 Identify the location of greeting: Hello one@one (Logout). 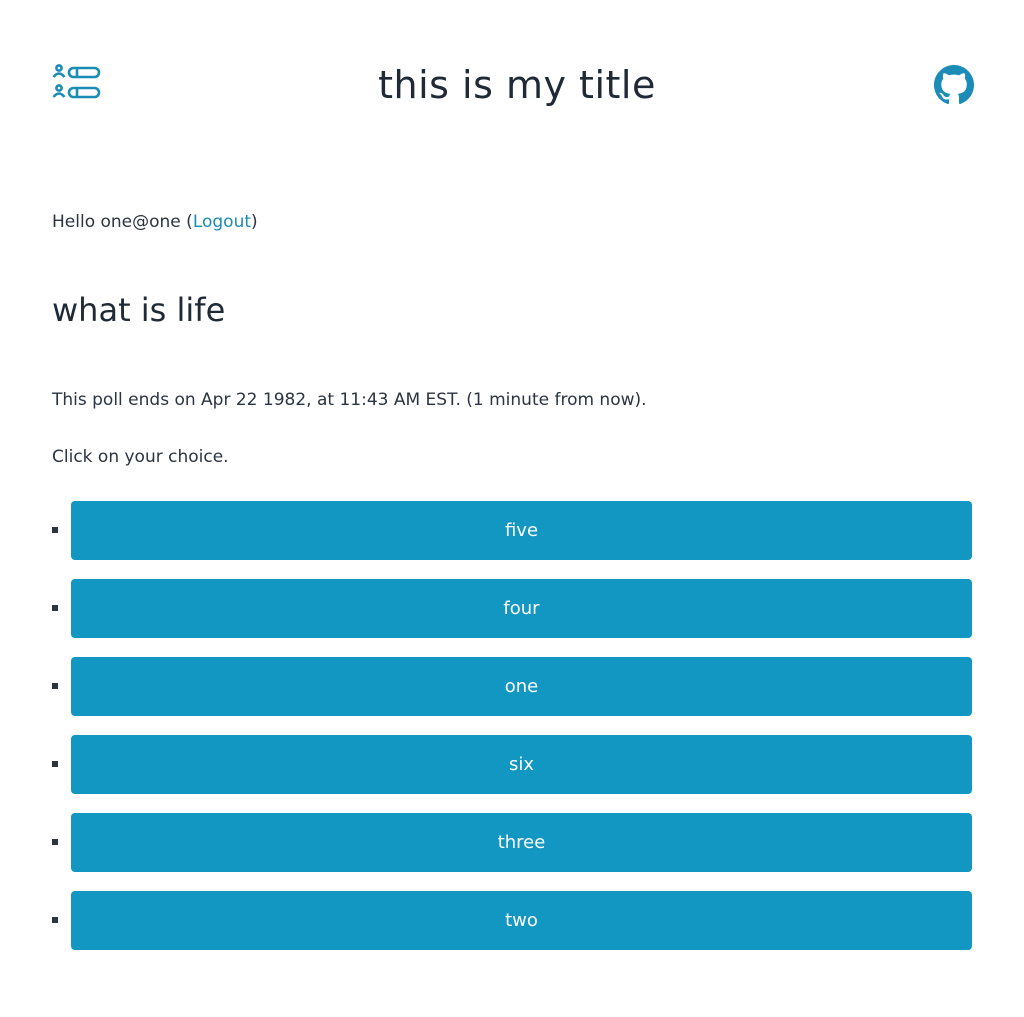
(155, 222).